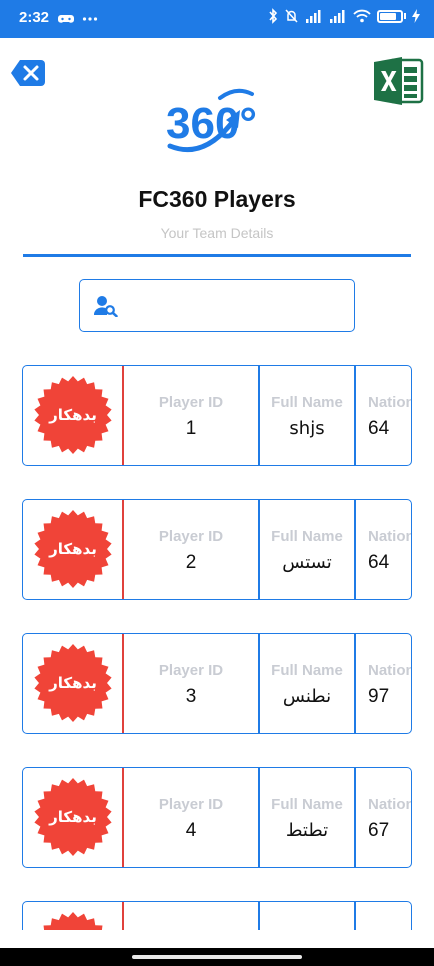  I want to click on excel-icon, so click(399, 81).